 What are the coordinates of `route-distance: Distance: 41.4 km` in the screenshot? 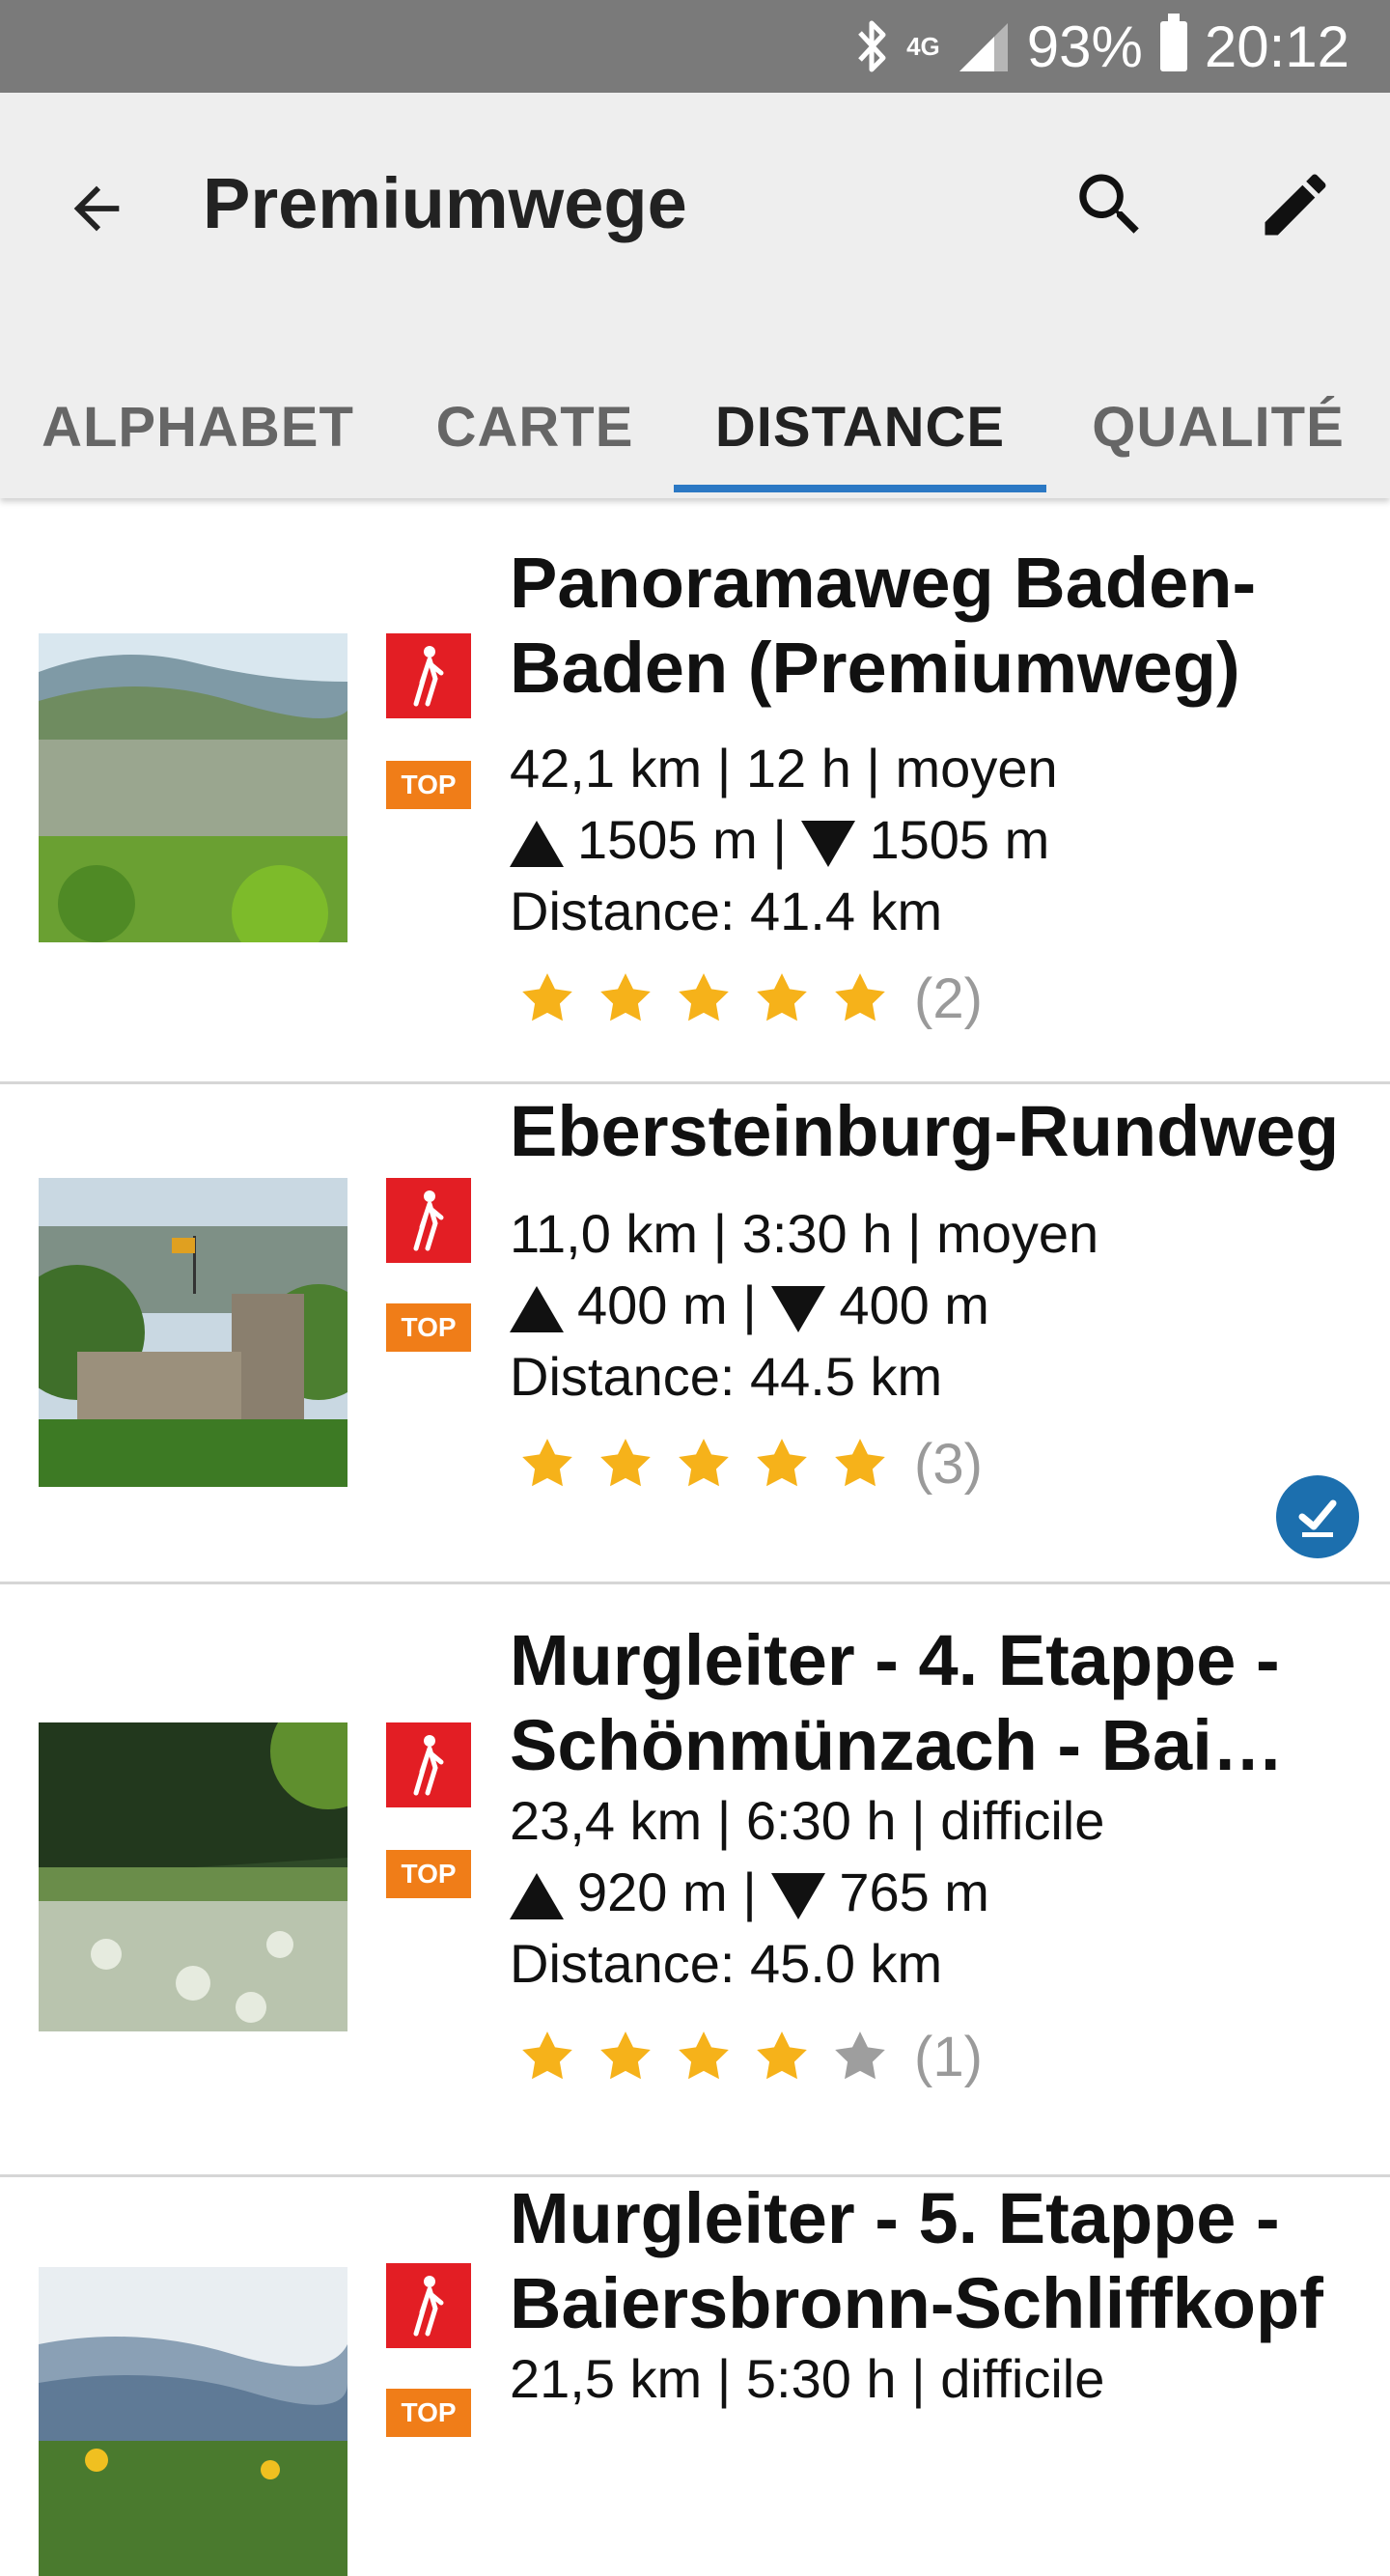 It's located at (726, 911).